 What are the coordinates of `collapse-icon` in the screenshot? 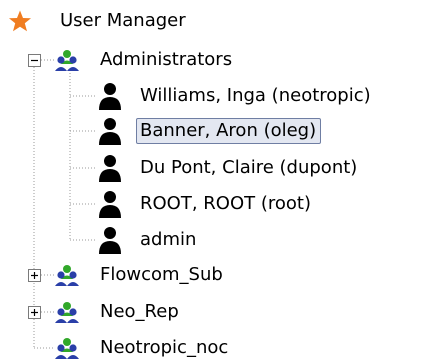 It's located at (34, 60).